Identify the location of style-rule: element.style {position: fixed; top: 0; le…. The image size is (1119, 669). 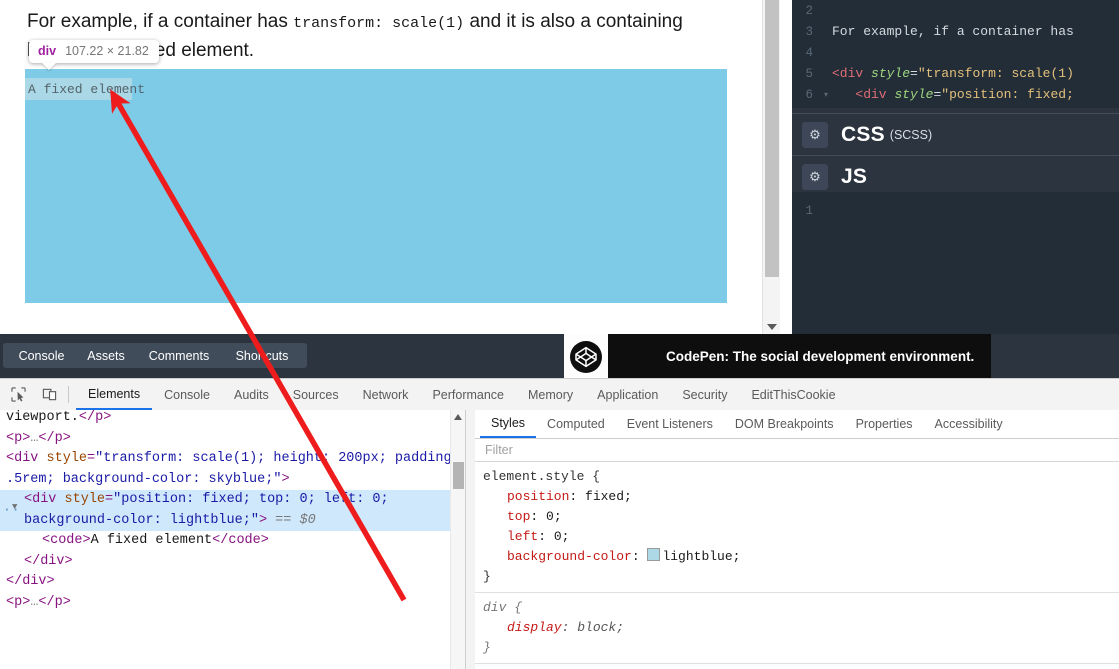
(797, 527).